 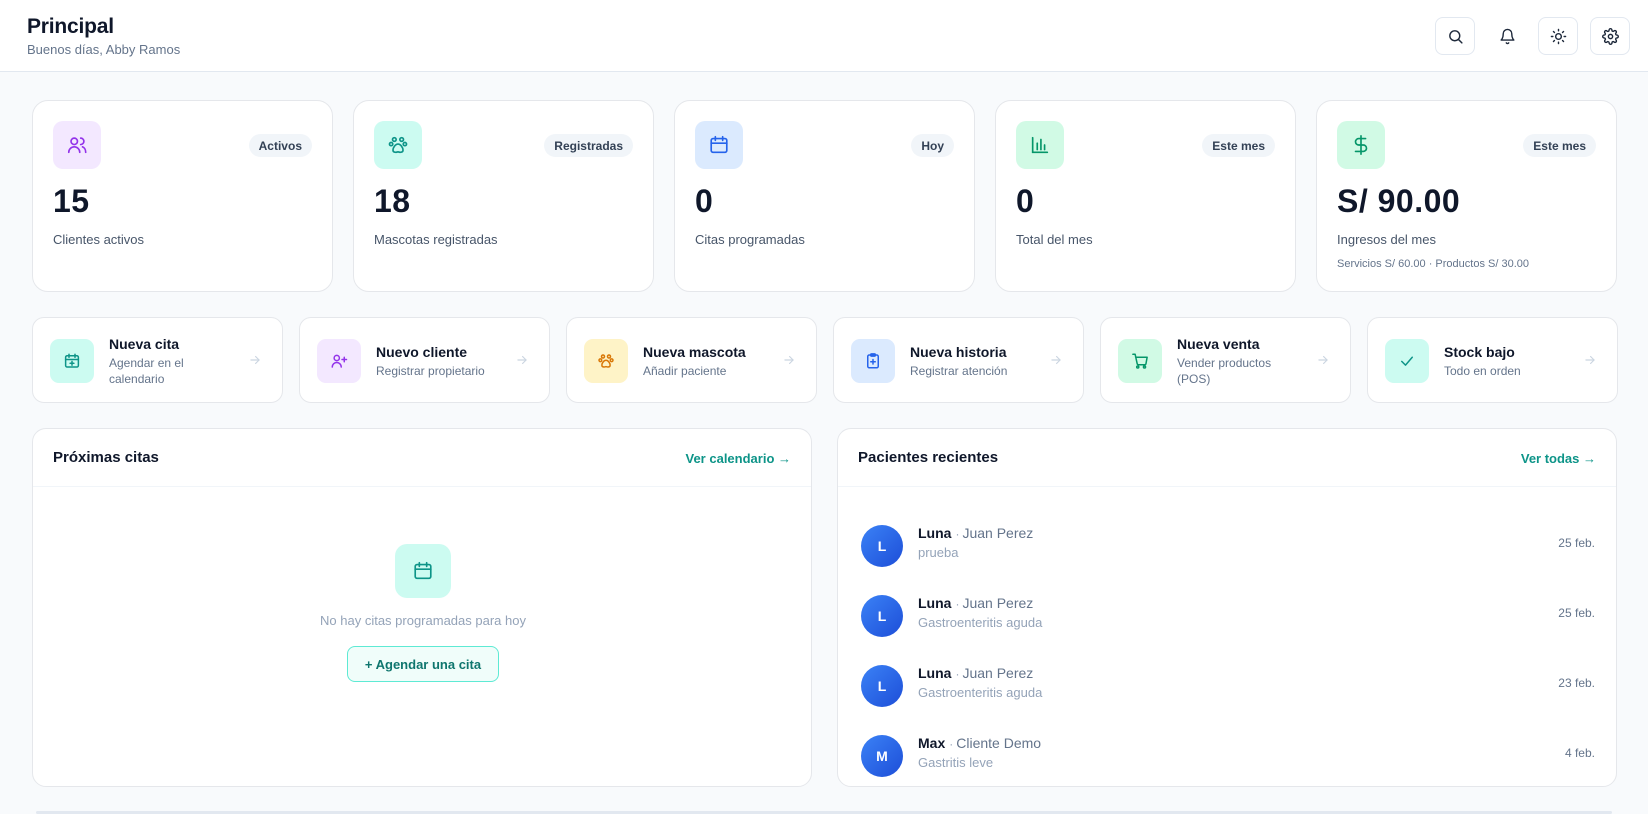 What do you see at coordinates (1054, 239) in the screenshot?
I see `stat-label: Total del mes` at bounding box center [1054, 239].